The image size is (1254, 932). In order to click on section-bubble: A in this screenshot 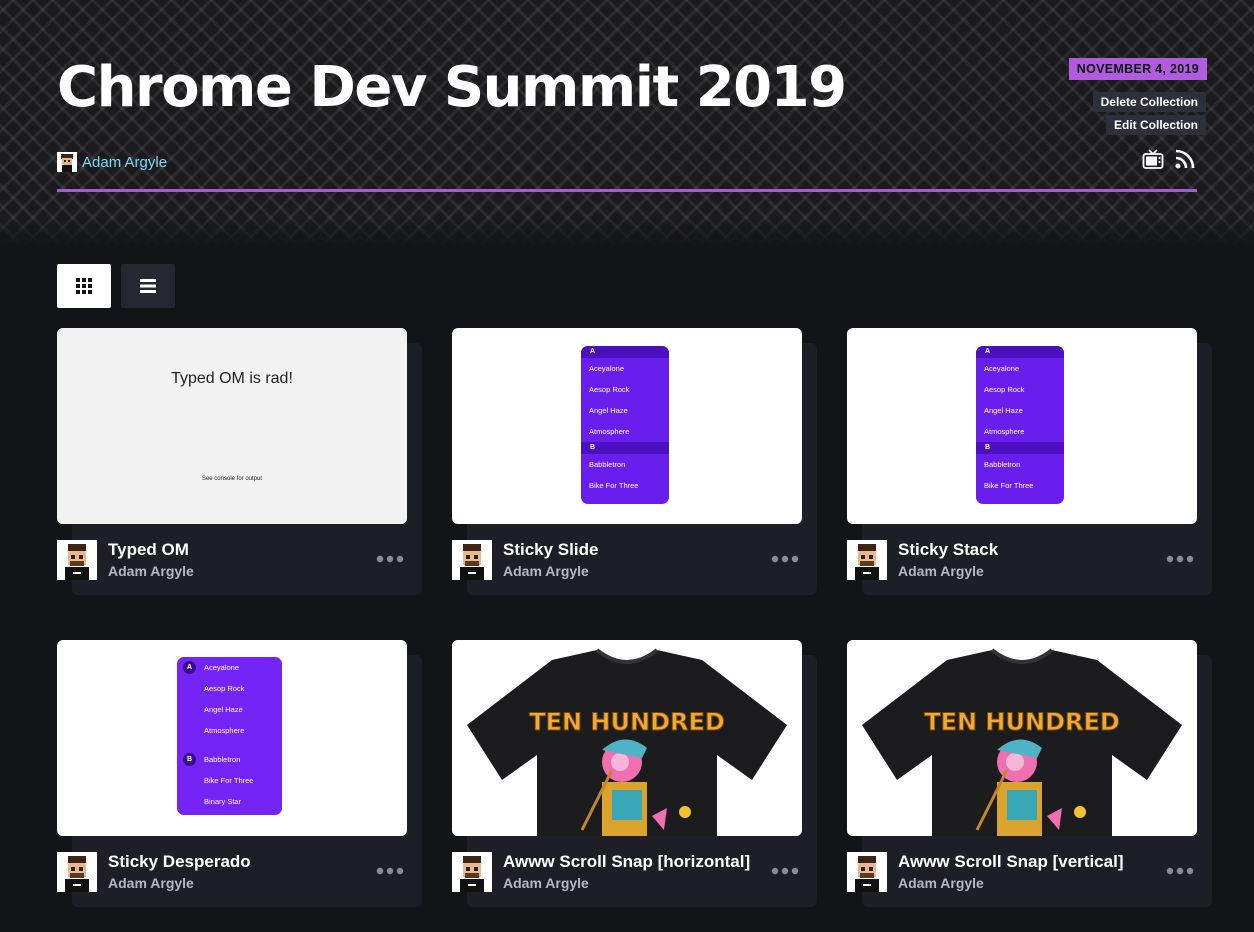, I will do `click(189, 667)`.